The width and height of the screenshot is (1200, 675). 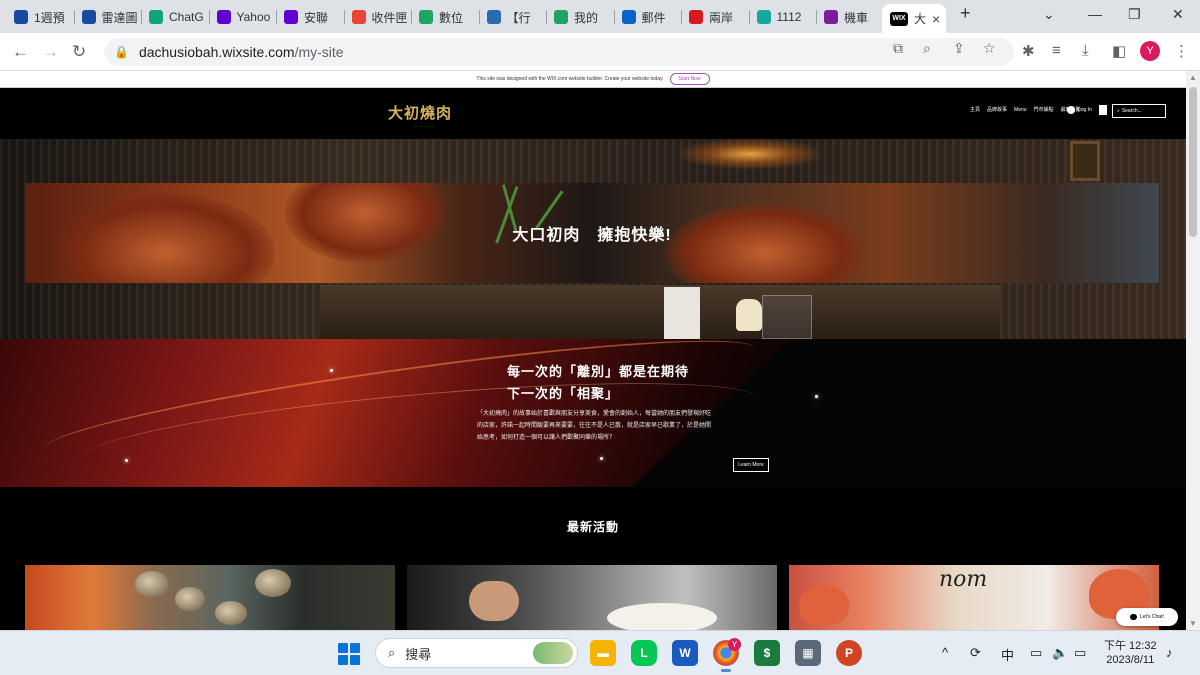 I want to click on lock-icon: 🔒, so click(x=121, y=52).